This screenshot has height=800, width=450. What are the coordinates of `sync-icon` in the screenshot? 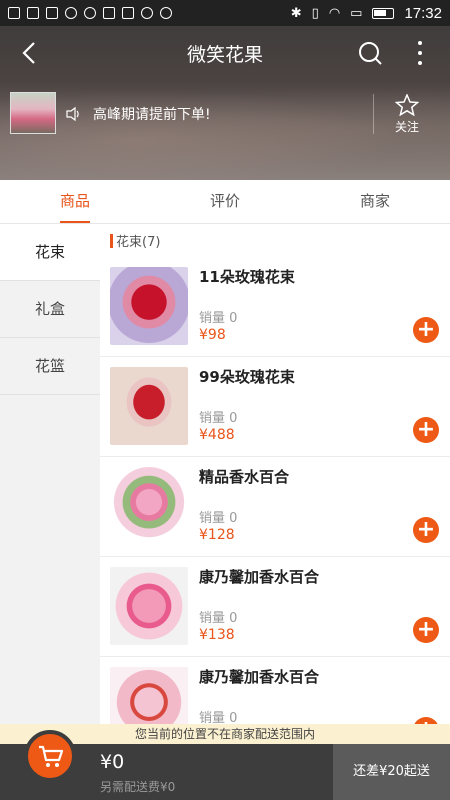 It's located at (90, 13).